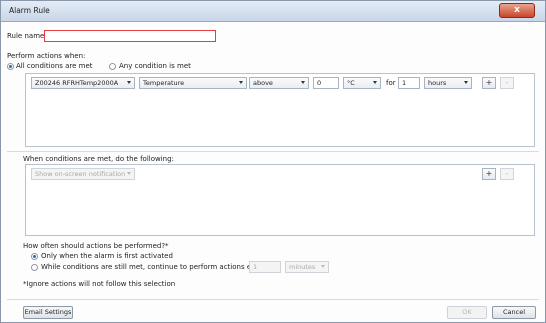 This screenshot has height=323, width=546. Describe the element at coordinates (48, 312) in the screenshot. I see `email-settings-button: Email Settings` at that location.